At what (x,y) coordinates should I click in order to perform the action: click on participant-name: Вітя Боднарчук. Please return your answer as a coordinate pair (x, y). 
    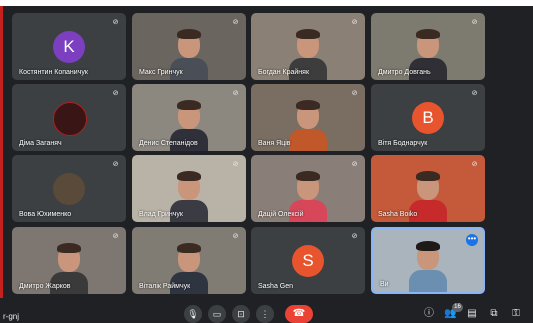
    Looking at the image, I should click on (403, 143).